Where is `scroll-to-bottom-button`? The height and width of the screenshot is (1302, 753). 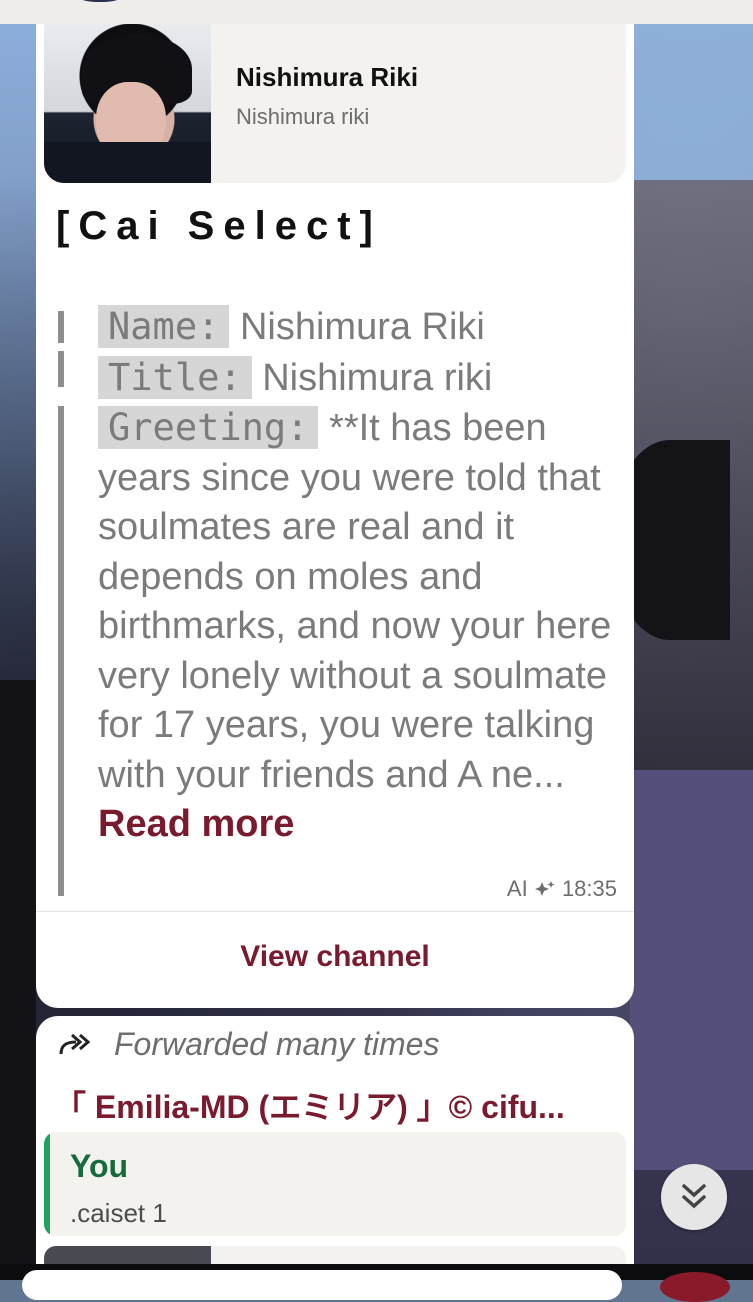
scroll-to-bottom-button is located at coordinates (694, 1197).